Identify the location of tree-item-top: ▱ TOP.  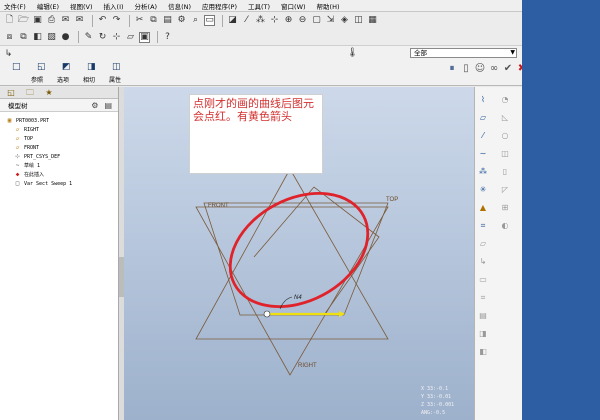
(66, 138).